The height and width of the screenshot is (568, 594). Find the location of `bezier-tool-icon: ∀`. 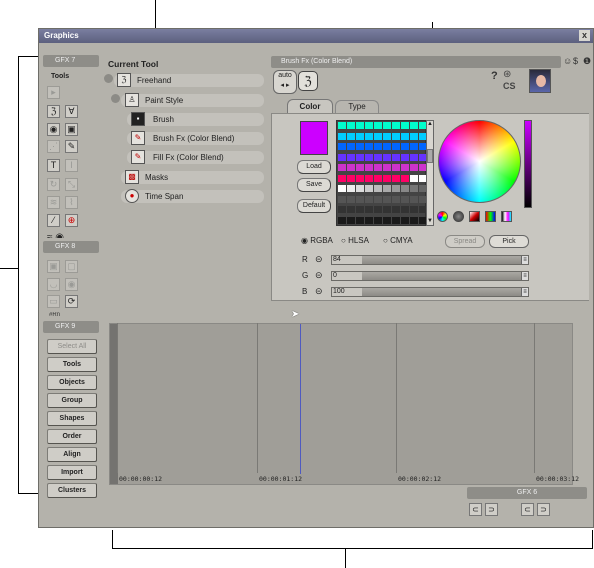

bezier-tool-icon: ∀ is located at coordinates (71, 111).